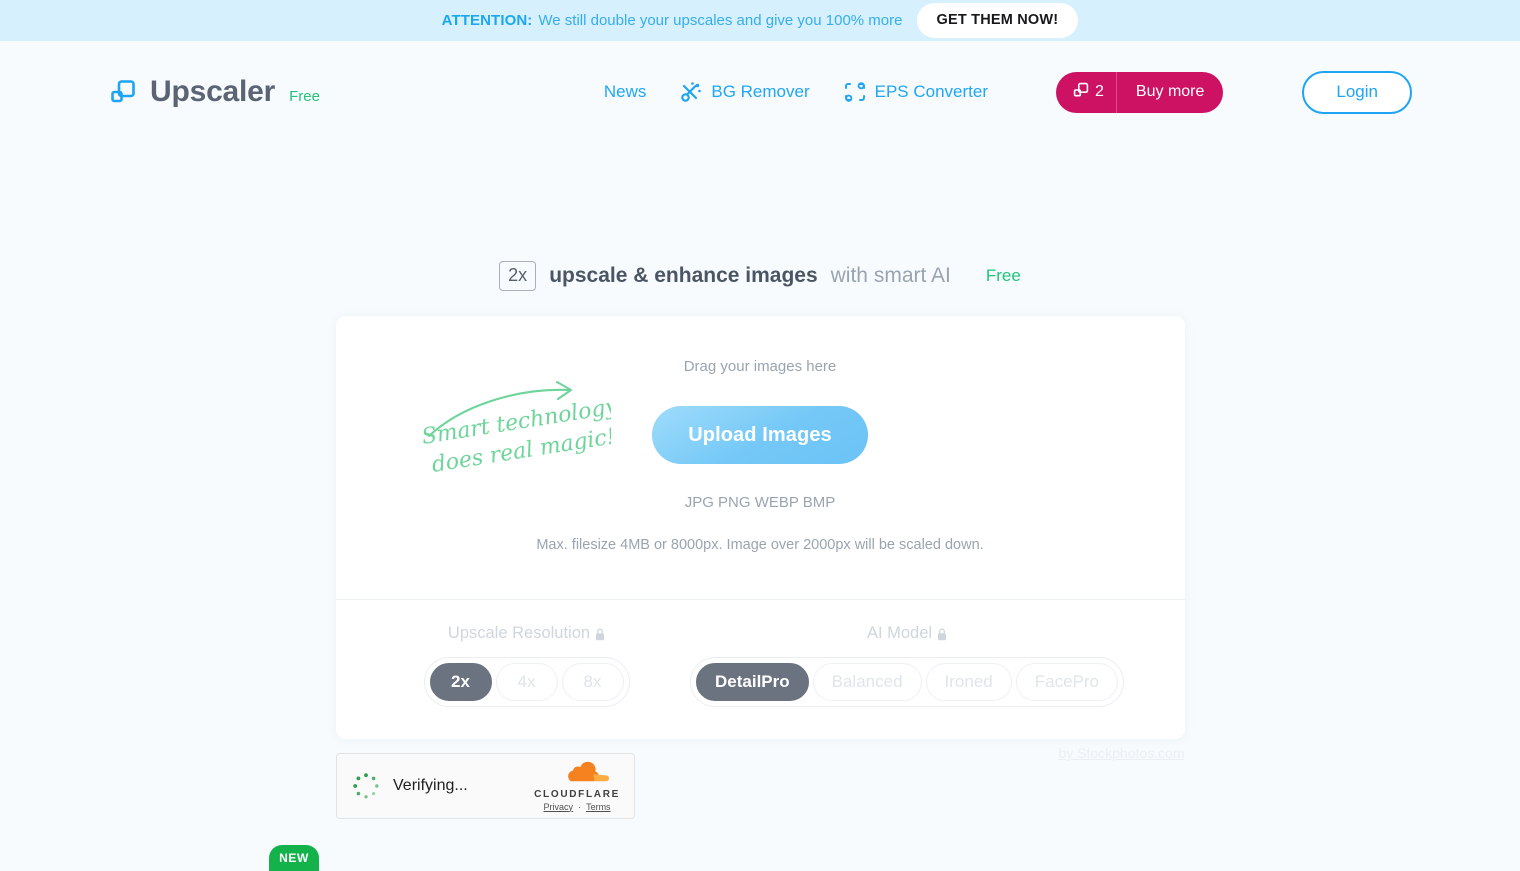  I want to click on login-button: Login, so click(1357, 92).